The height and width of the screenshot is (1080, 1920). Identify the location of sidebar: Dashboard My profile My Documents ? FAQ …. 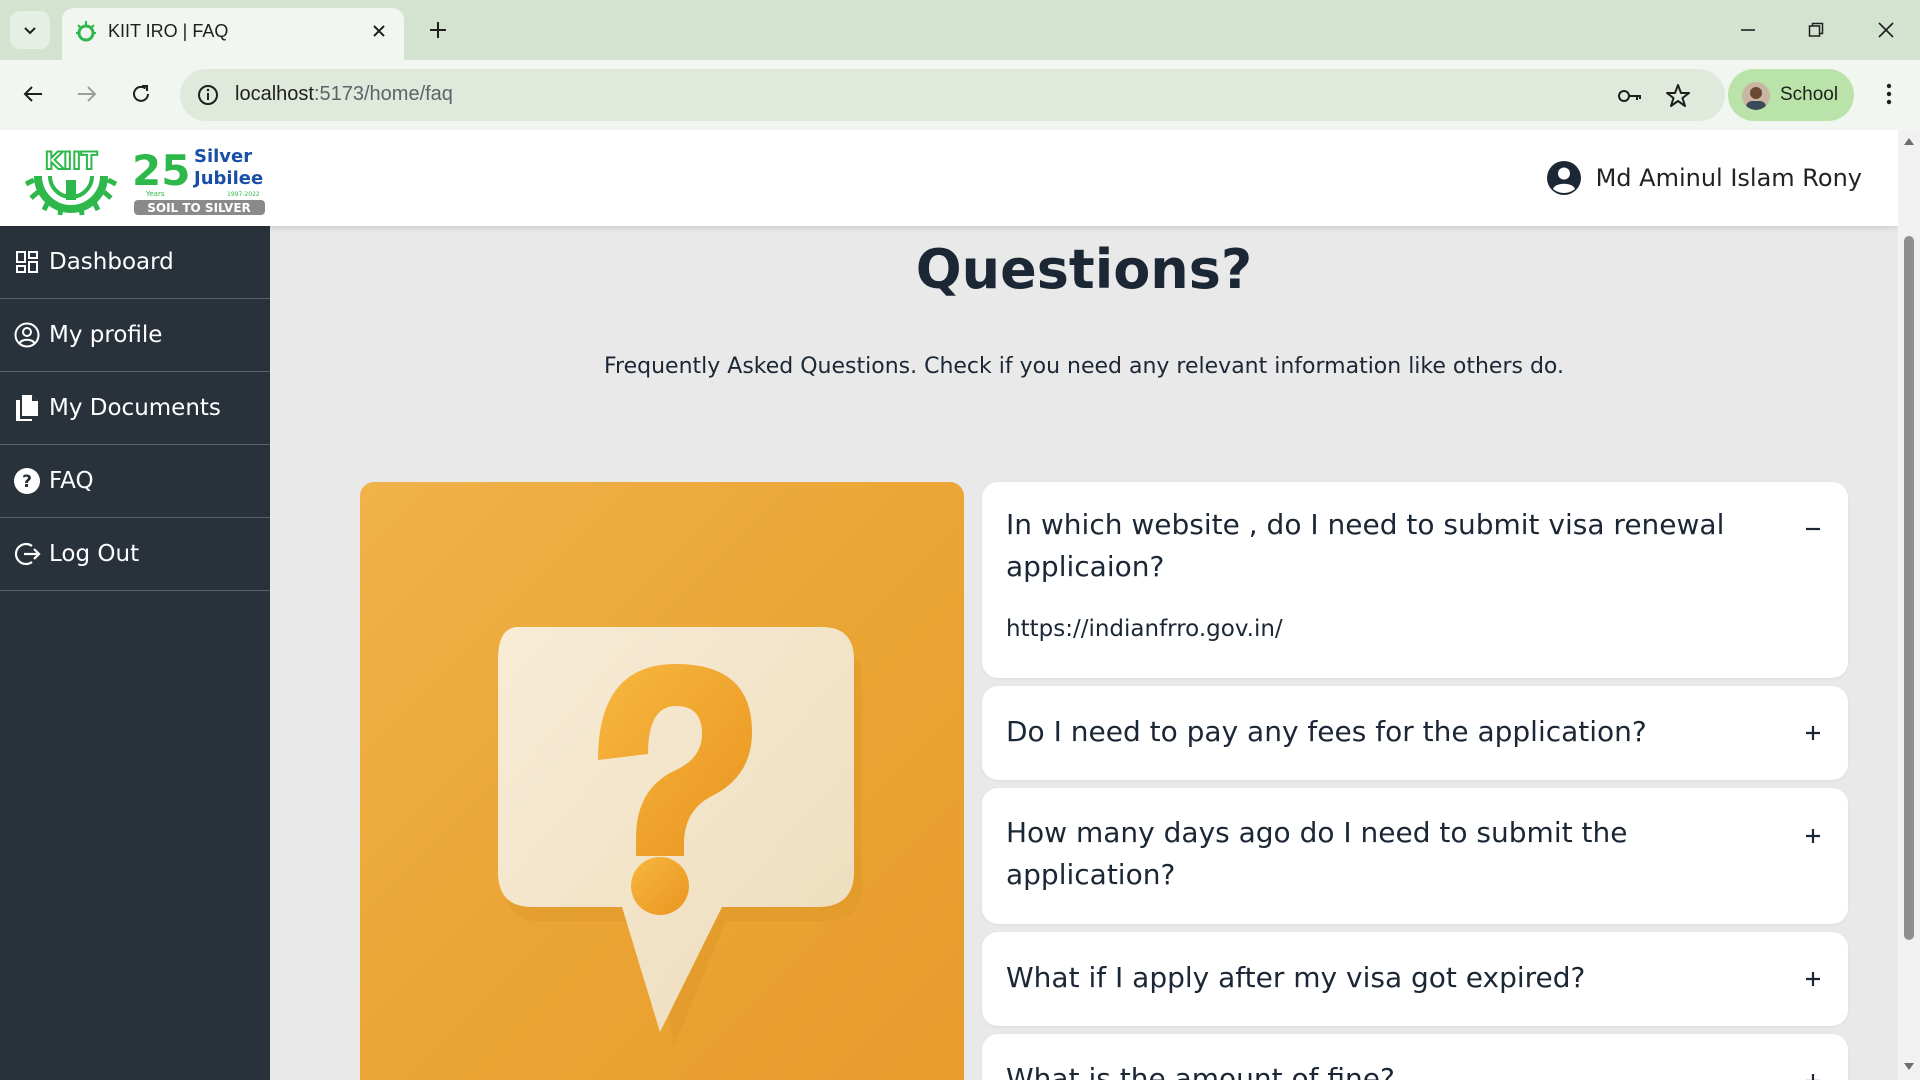
(135, 653).